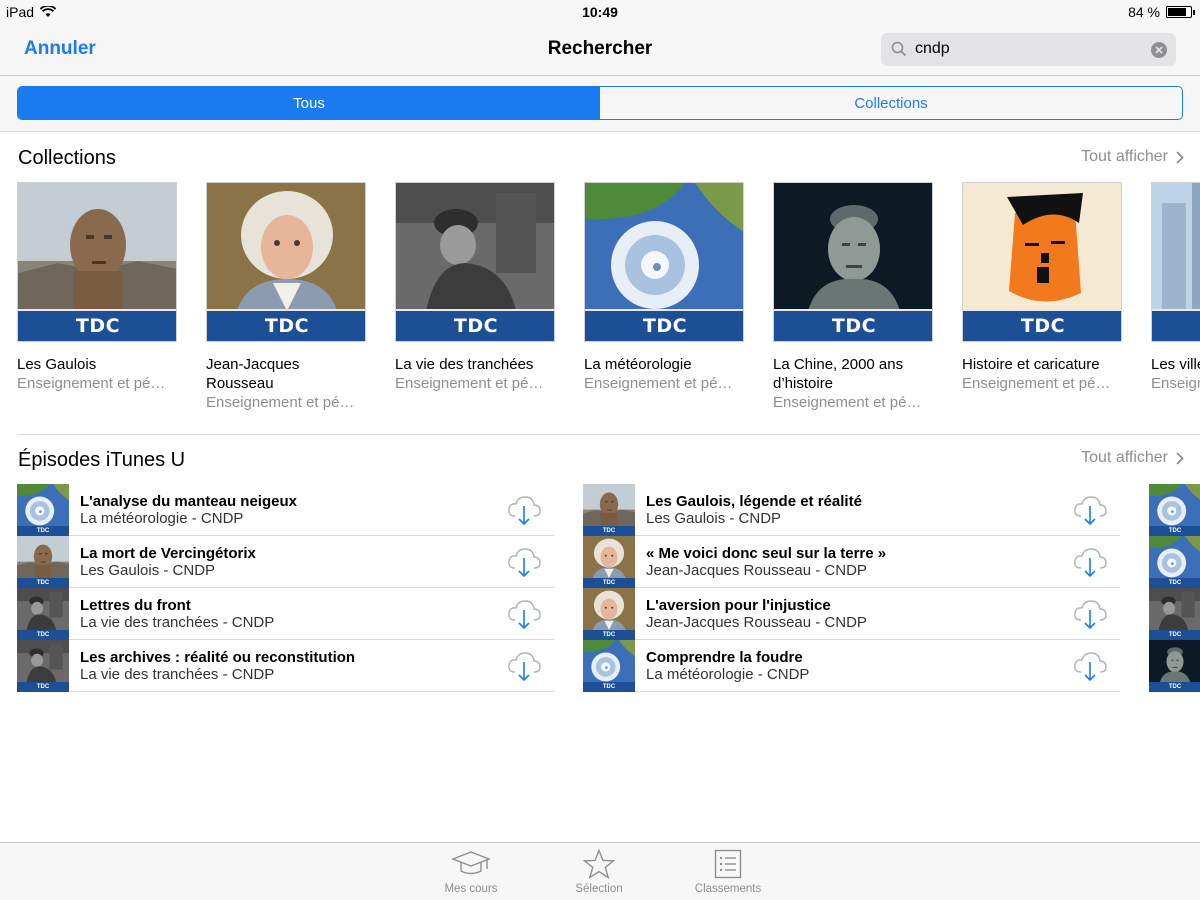 This screenshot has width=1200, height=900. What do you see at coordinates (188, 501) in the screenshot?
I see `episode-title: L'analyse du manteau neigeux` at bounding box center [188, 501].